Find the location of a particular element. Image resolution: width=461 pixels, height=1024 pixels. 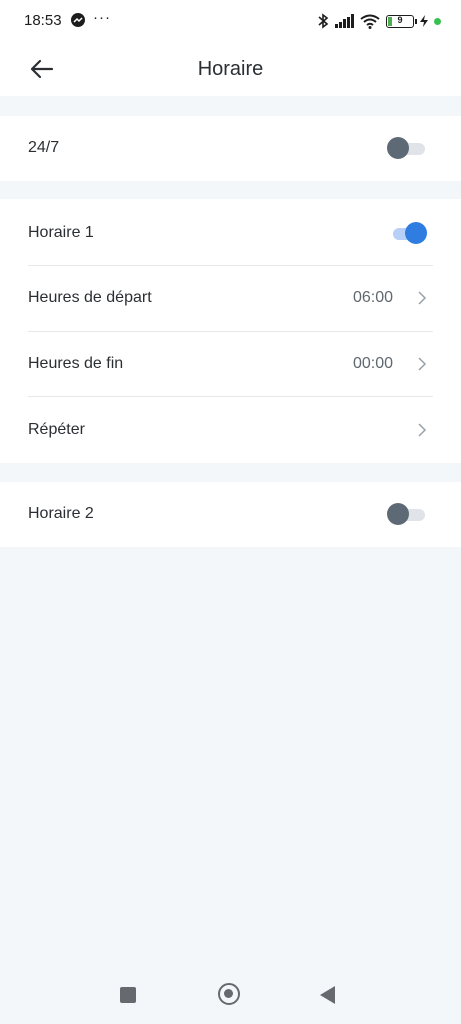

always-on-toggle is located at coordinates (407, 148).